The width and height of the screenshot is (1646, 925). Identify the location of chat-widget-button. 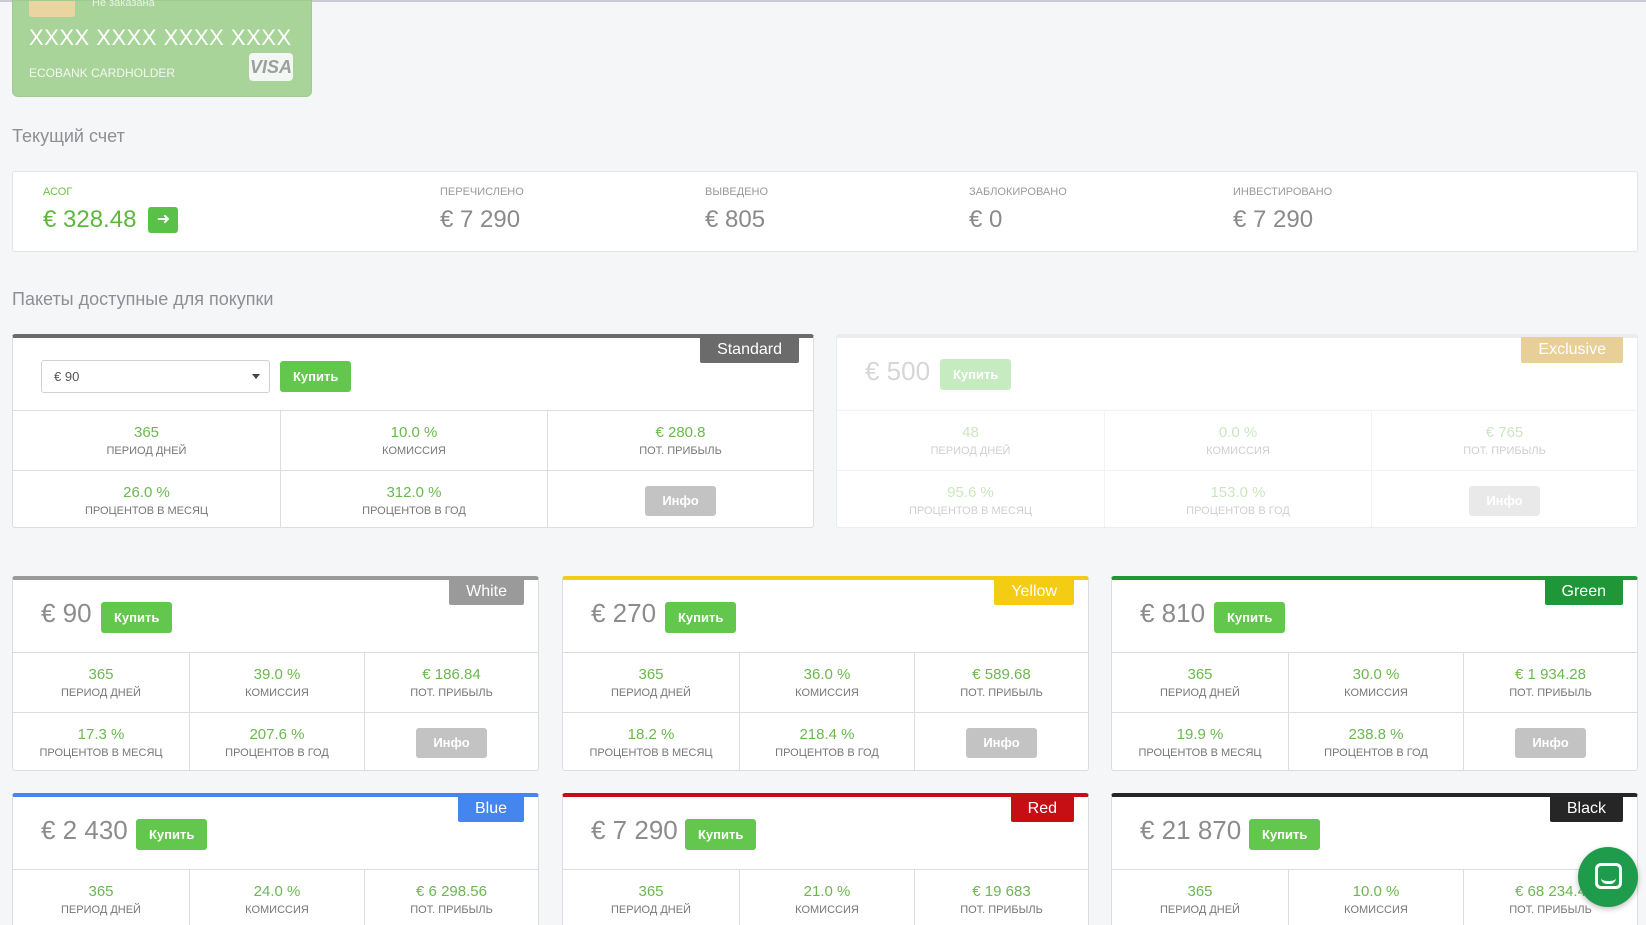
(1608, 877).